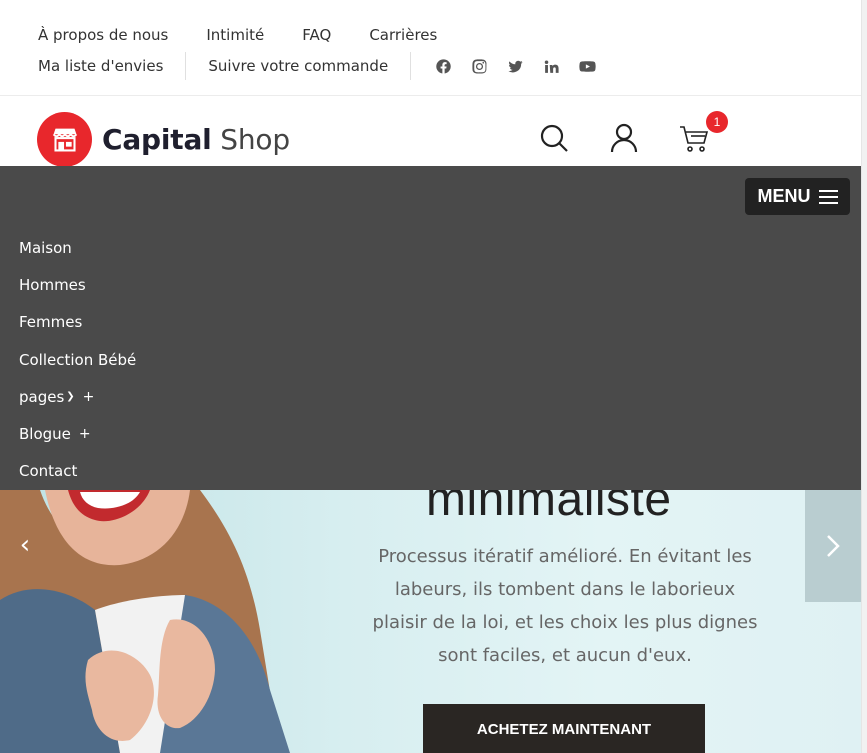 This screenshot has width=867, height=753. I want to click on slider-next-arrow-icon, so click(833, 546).